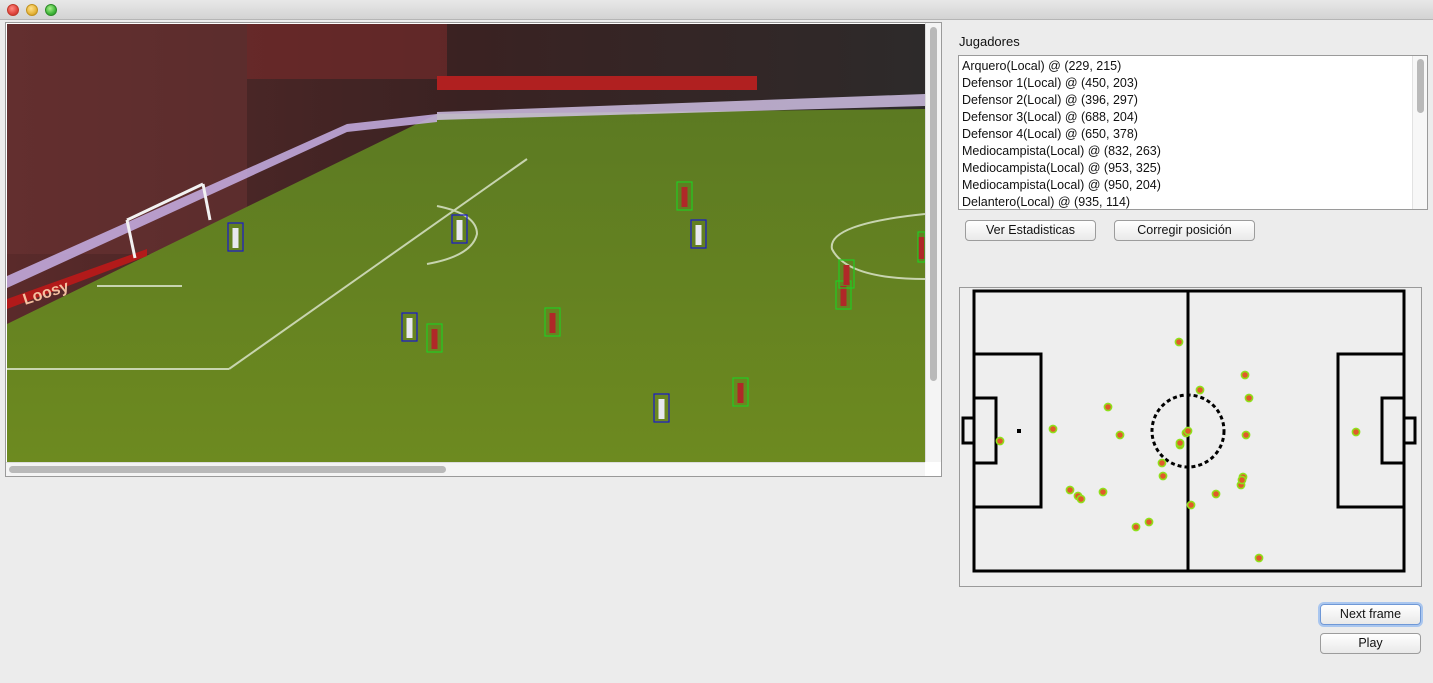 This screenshot has height=683, width=1433. I want to click on penalty-spot-left, so click(1019, 431).